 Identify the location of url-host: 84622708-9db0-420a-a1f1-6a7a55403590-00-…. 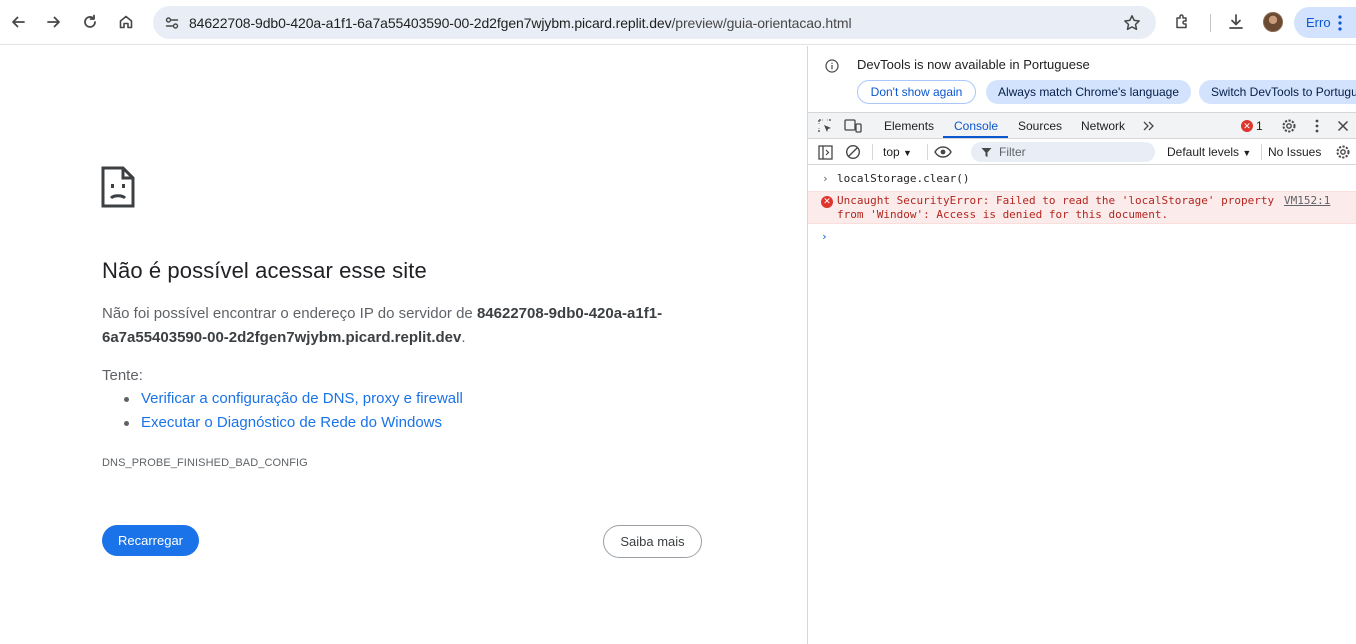
(430, 23).